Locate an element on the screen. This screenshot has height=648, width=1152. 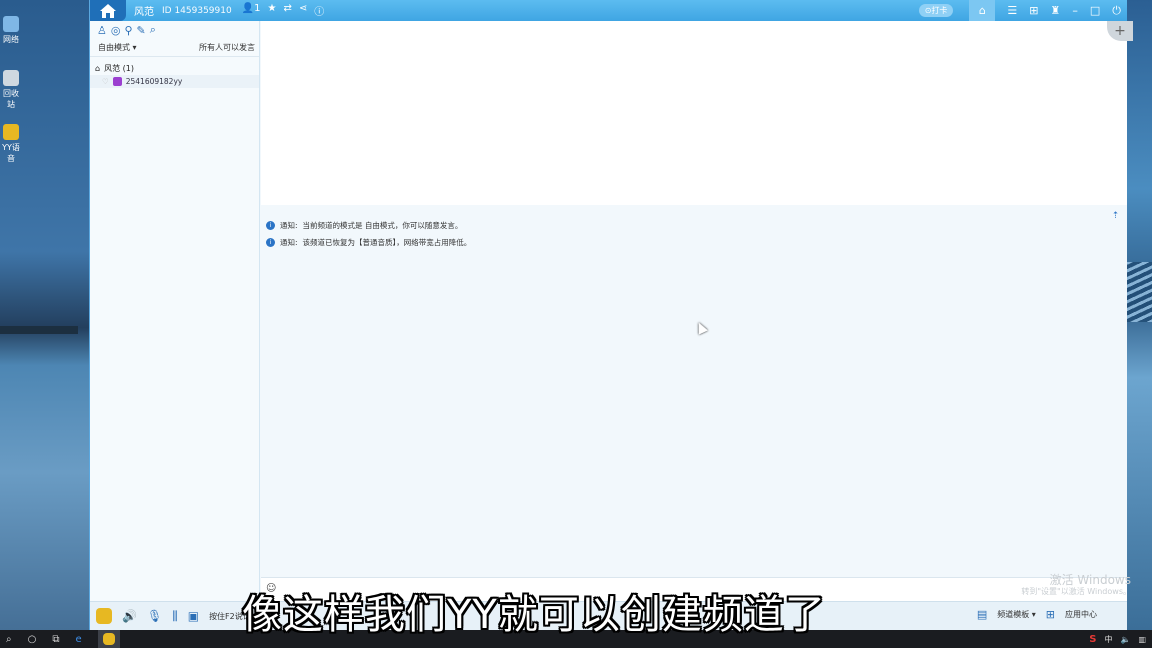
title-icons: 👤1 ★ ⇄ ⋖ ⓘ is located at coordinates (283, 10).